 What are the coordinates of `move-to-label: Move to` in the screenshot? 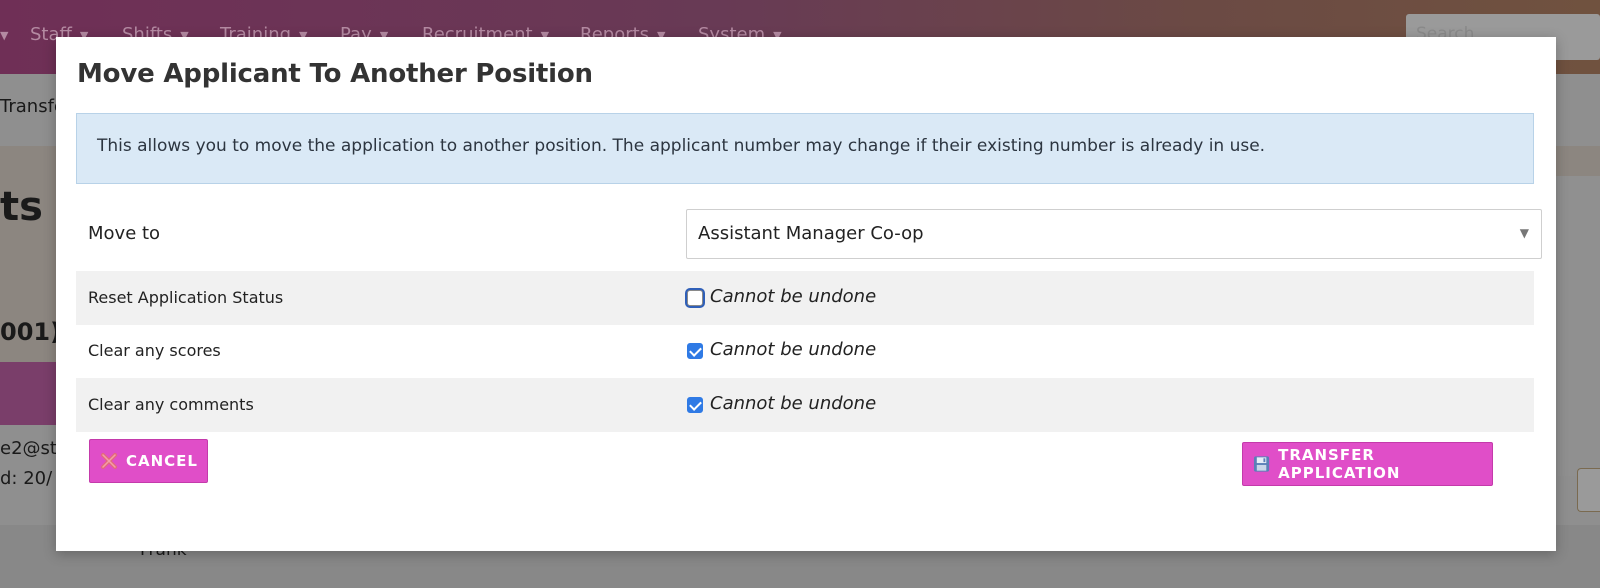 It's located at (124, 233).